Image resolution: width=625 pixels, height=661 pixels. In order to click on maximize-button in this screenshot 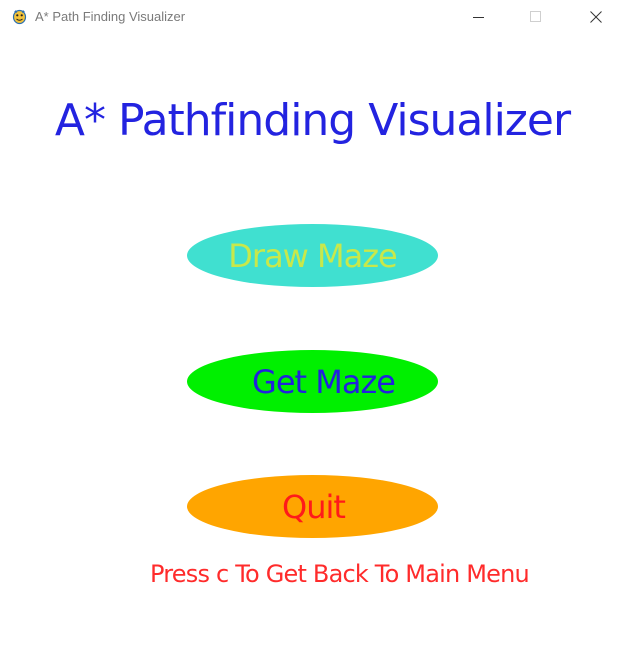, I will do `click(536, 17)`.